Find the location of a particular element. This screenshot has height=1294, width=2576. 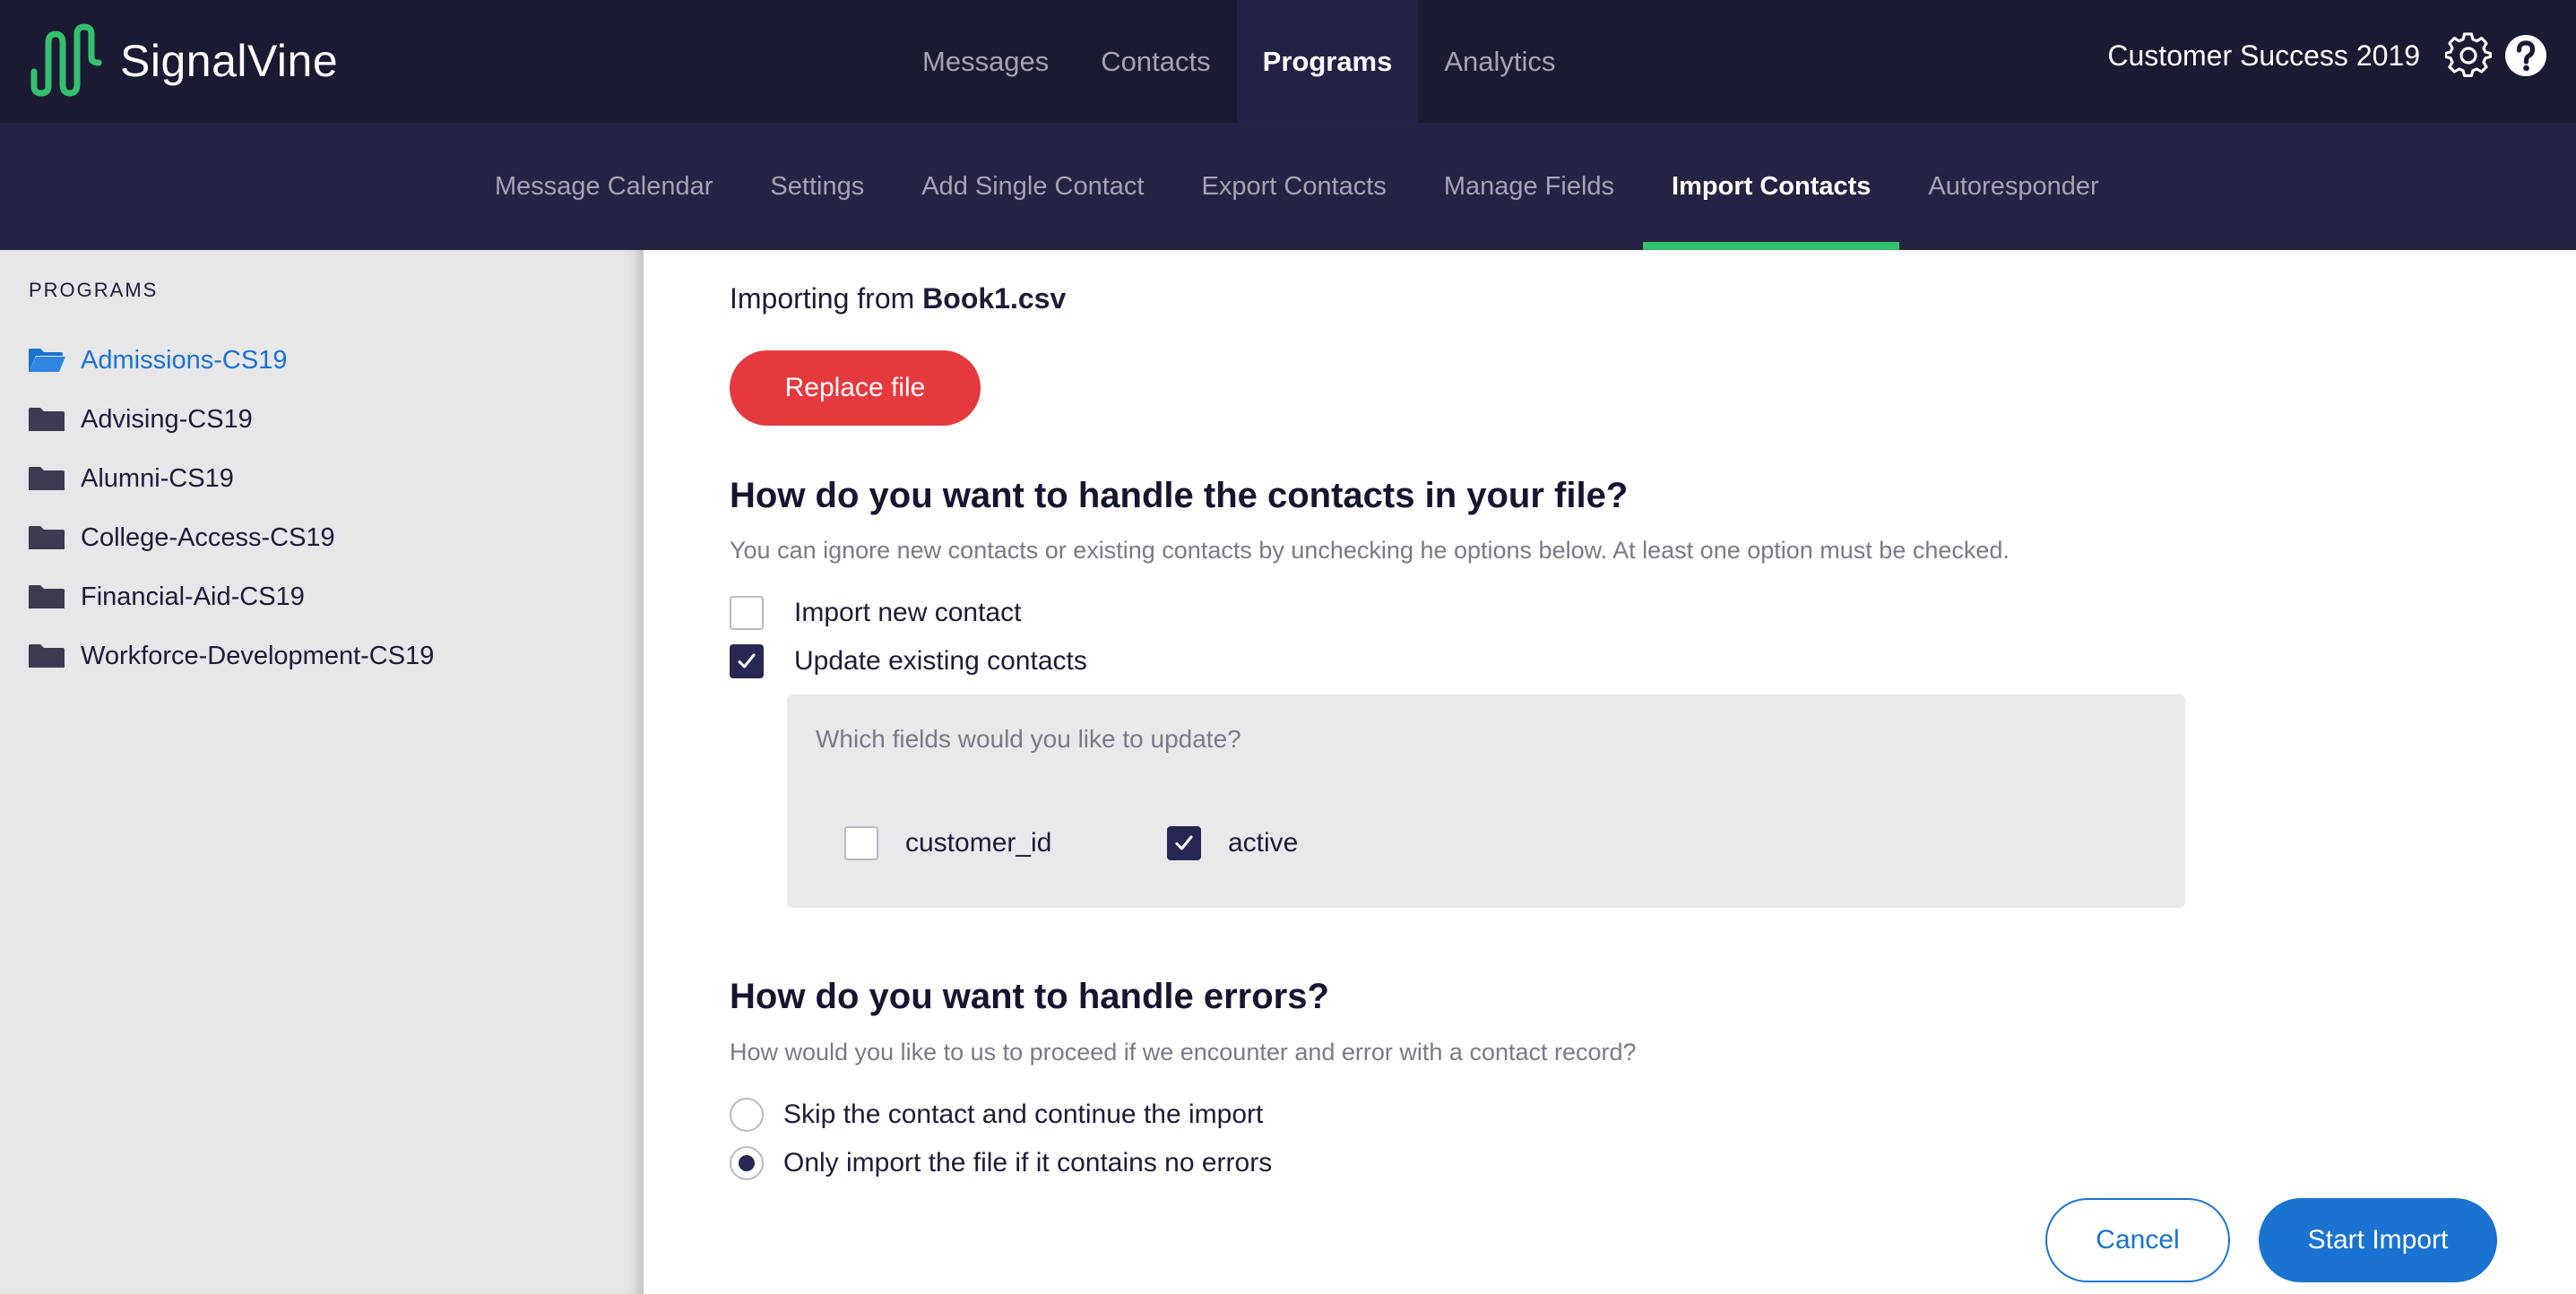

skip-contact-option: Skip the contact and continue the import is located at coordinates (996, 1115).